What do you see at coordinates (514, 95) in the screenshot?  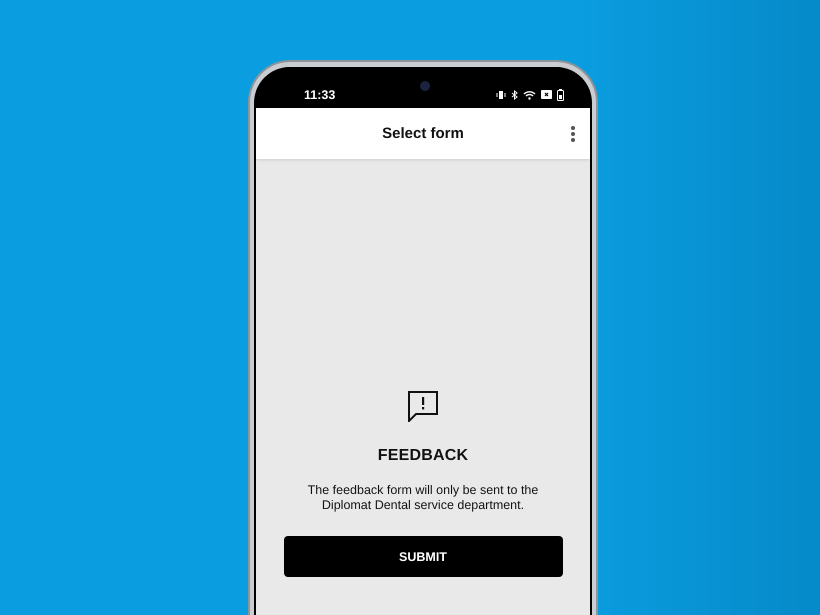 I see `bluetooth-icon` at bounding box center [514, 95].